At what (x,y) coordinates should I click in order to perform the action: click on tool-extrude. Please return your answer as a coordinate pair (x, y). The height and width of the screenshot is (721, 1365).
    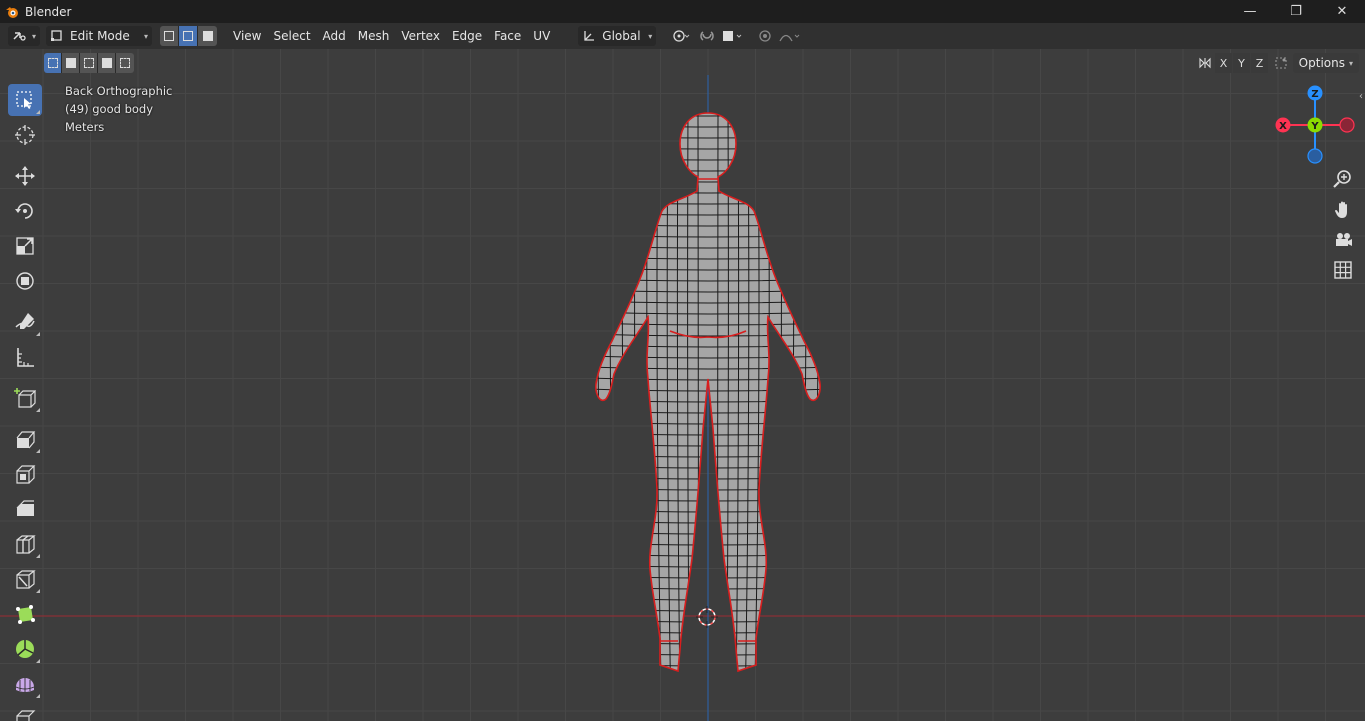
    Looking at the image, I should click on (25, 439).